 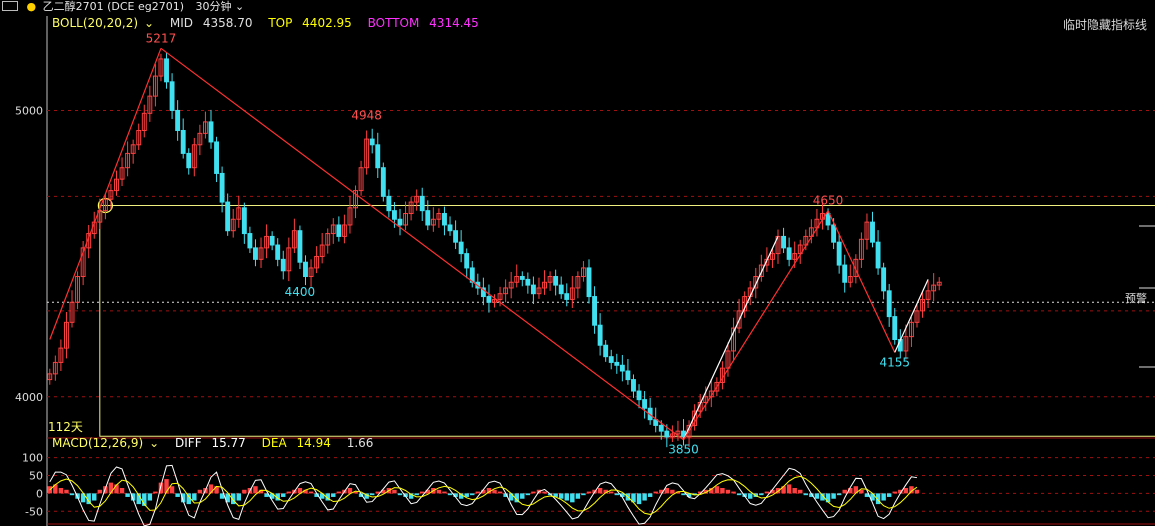 What do you see at coordinates (108, 443) in the screenshot?
I see `macd-selector: MACD(12,26,9) ⌄` at bounding box center [108, 443].